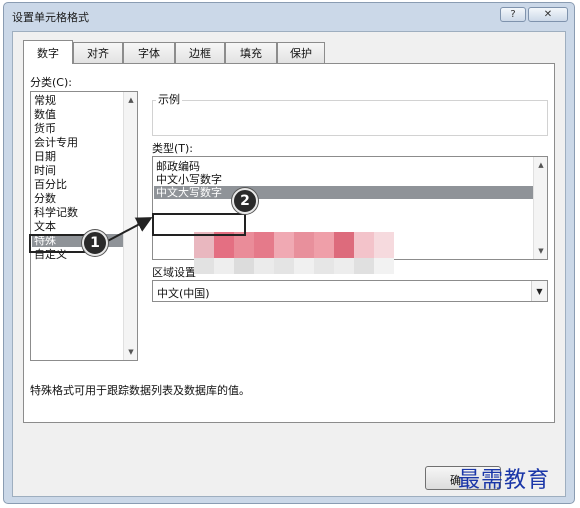 The height and width of the screenshot is (508, 580). I want to click on dialog-title: 设置单元格格式, so click(50, 17).